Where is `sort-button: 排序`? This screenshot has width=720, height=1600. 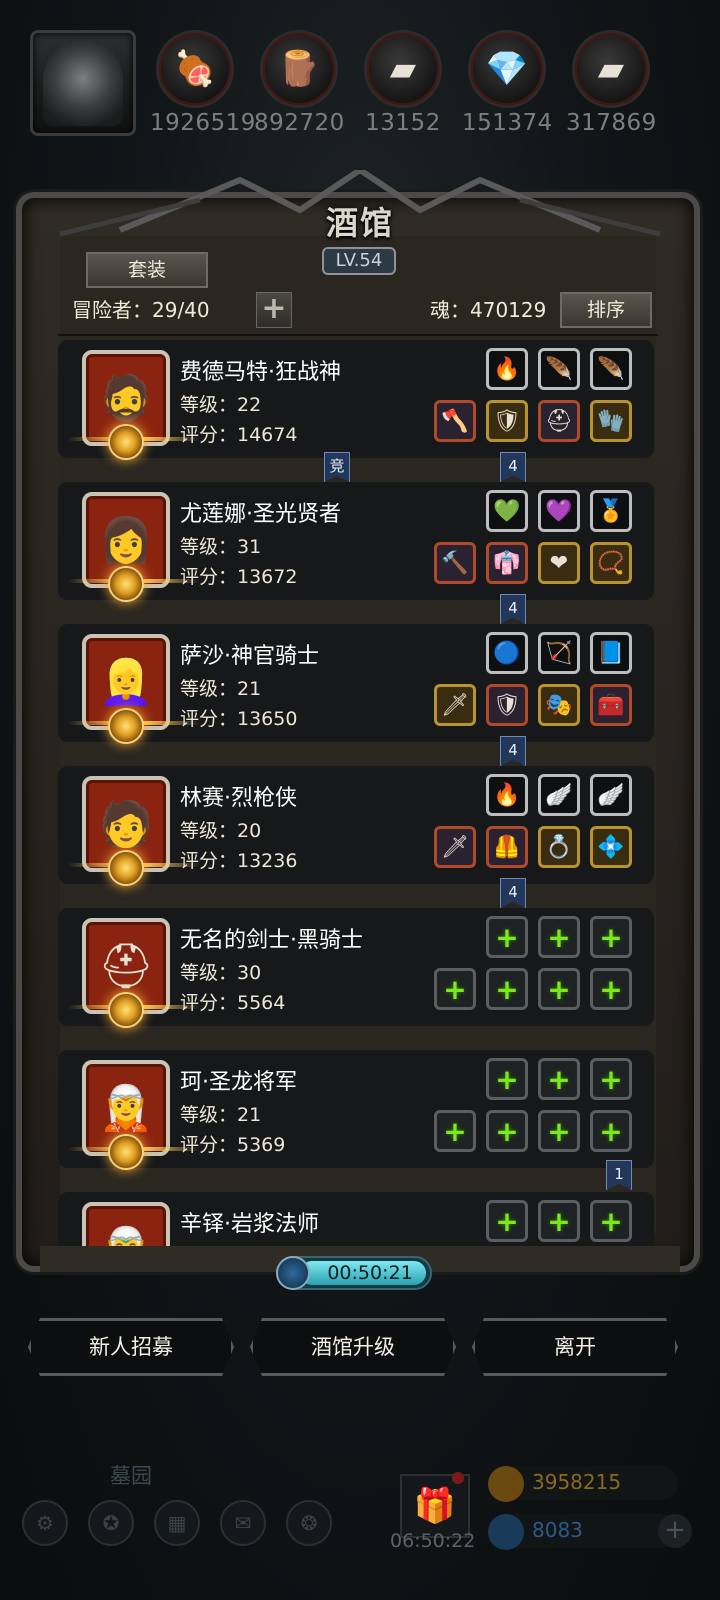 sort-button: 排序 is located at coordinates (606, 310).